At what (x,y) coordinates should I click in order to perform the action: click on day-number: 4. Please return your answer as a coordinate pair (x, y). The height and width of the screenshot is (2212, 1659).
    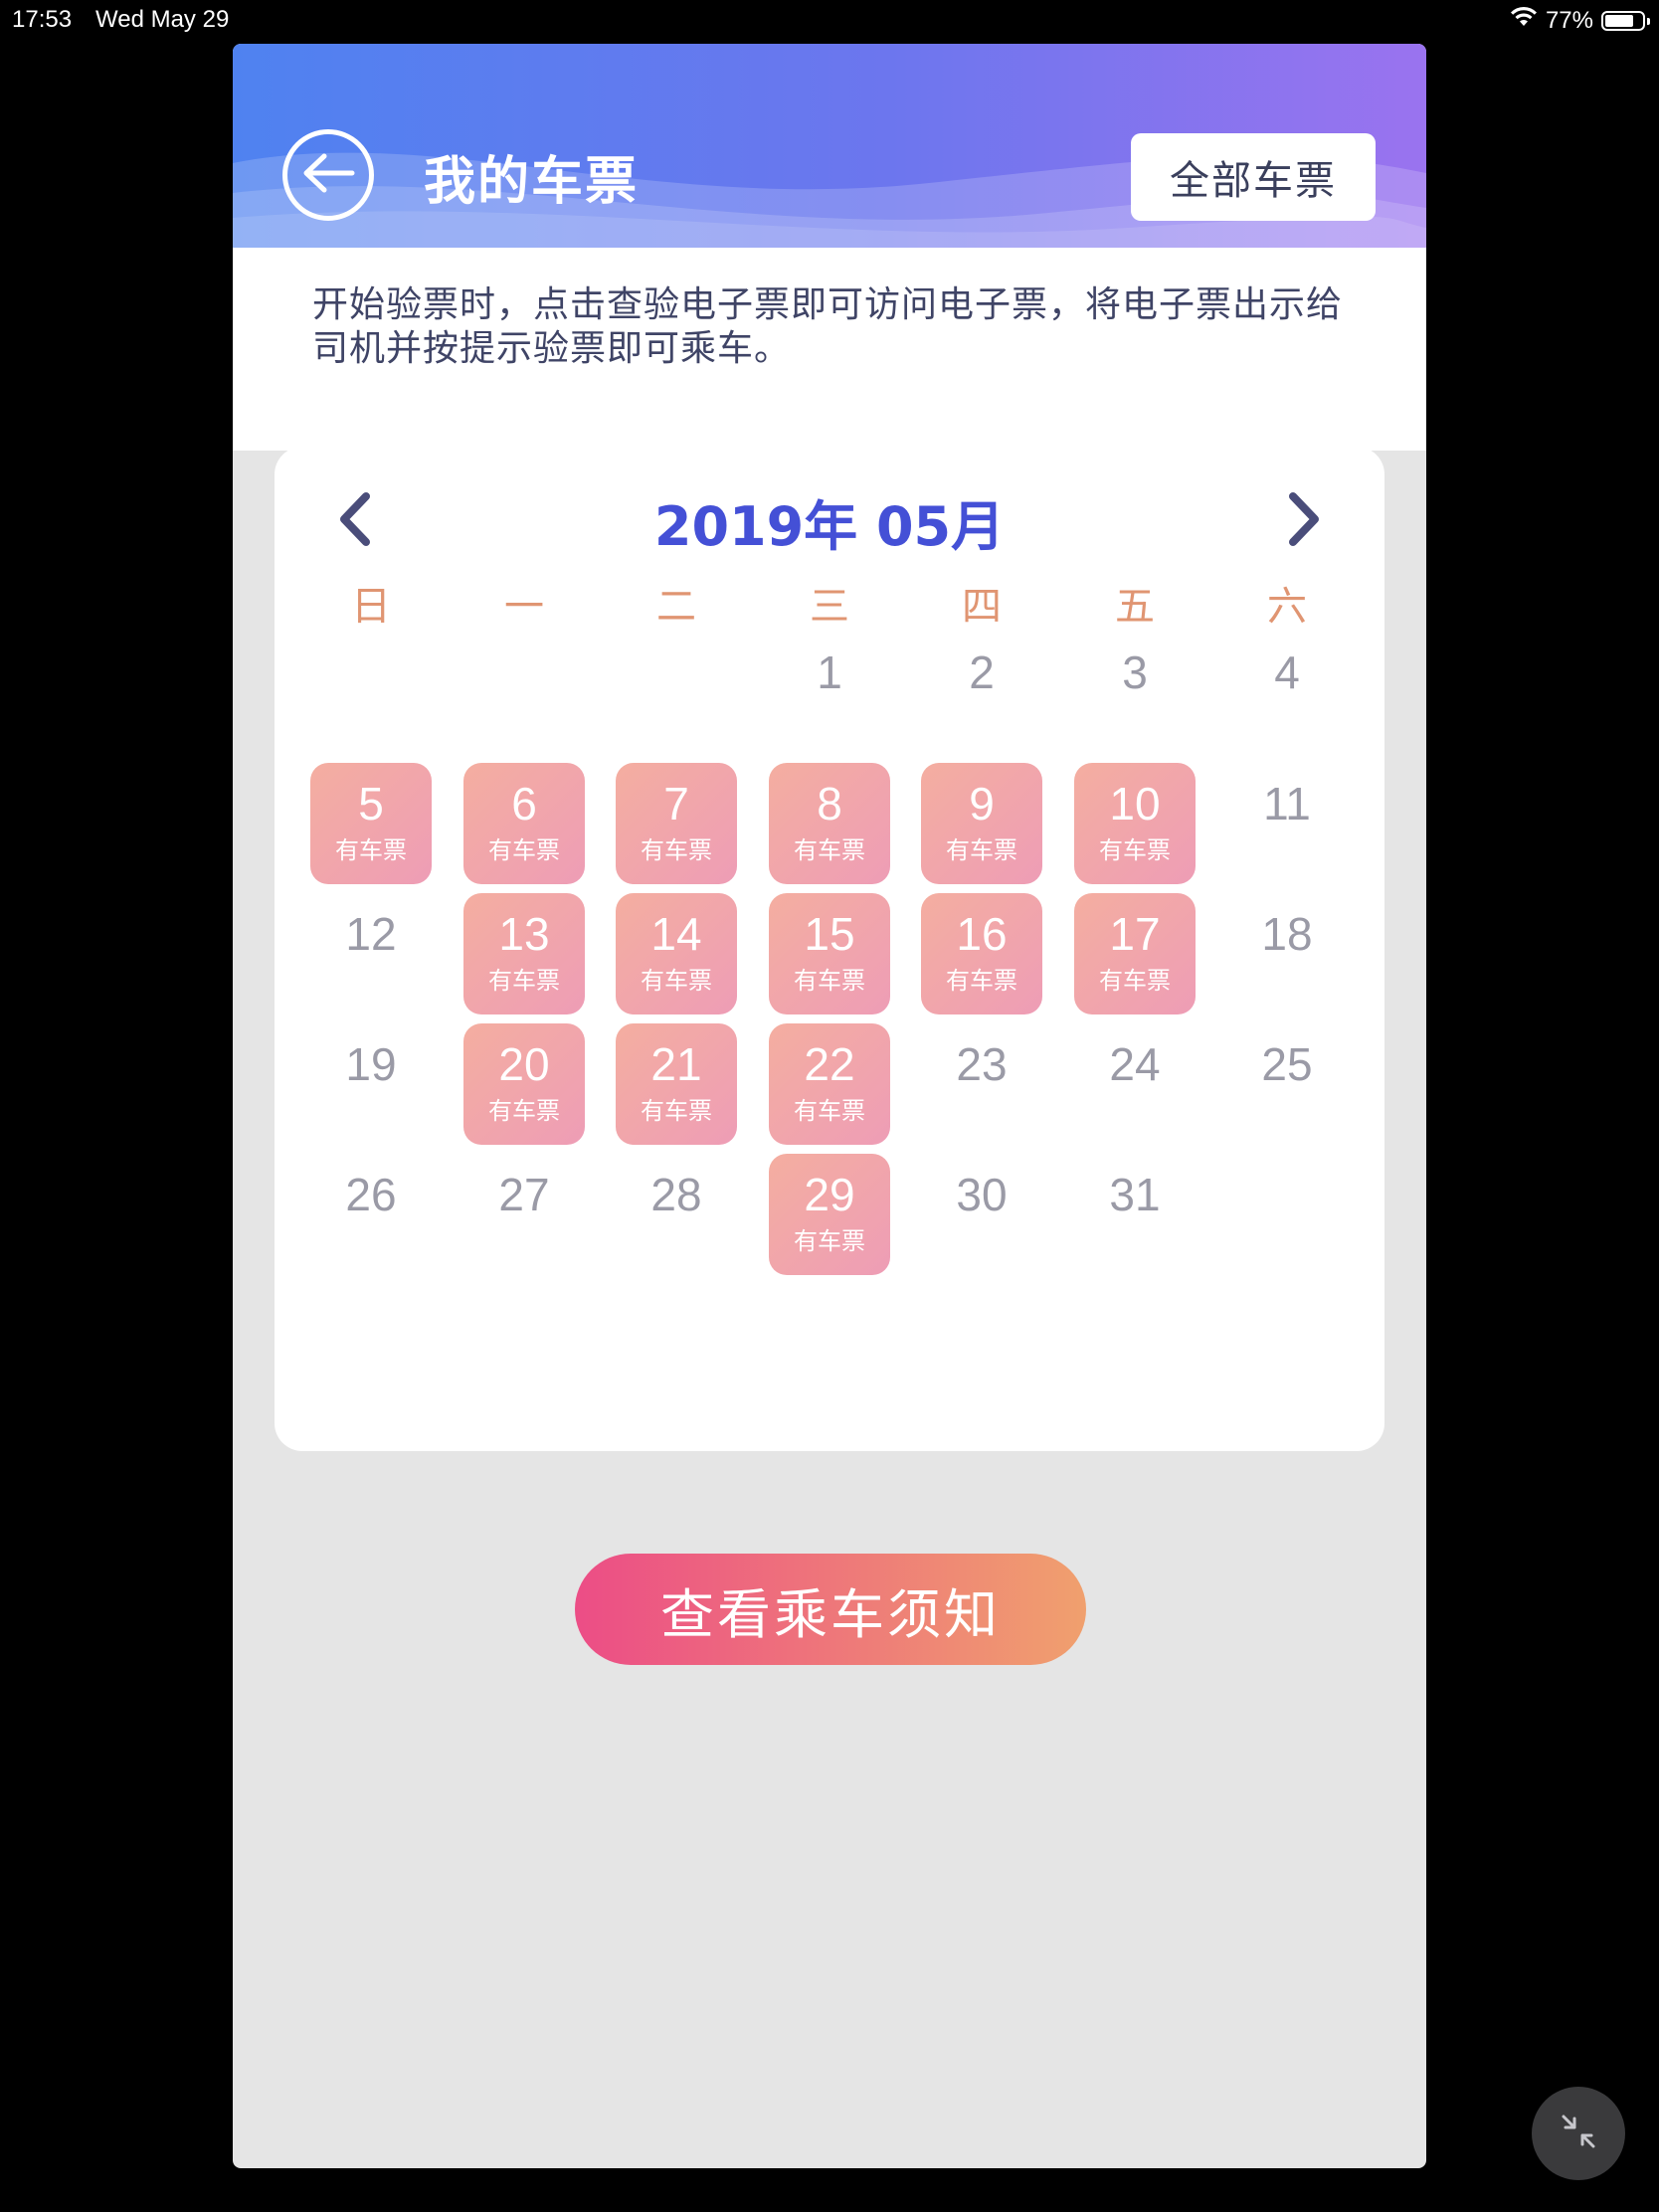
    Looking at the image, I should click on (1287, 672).